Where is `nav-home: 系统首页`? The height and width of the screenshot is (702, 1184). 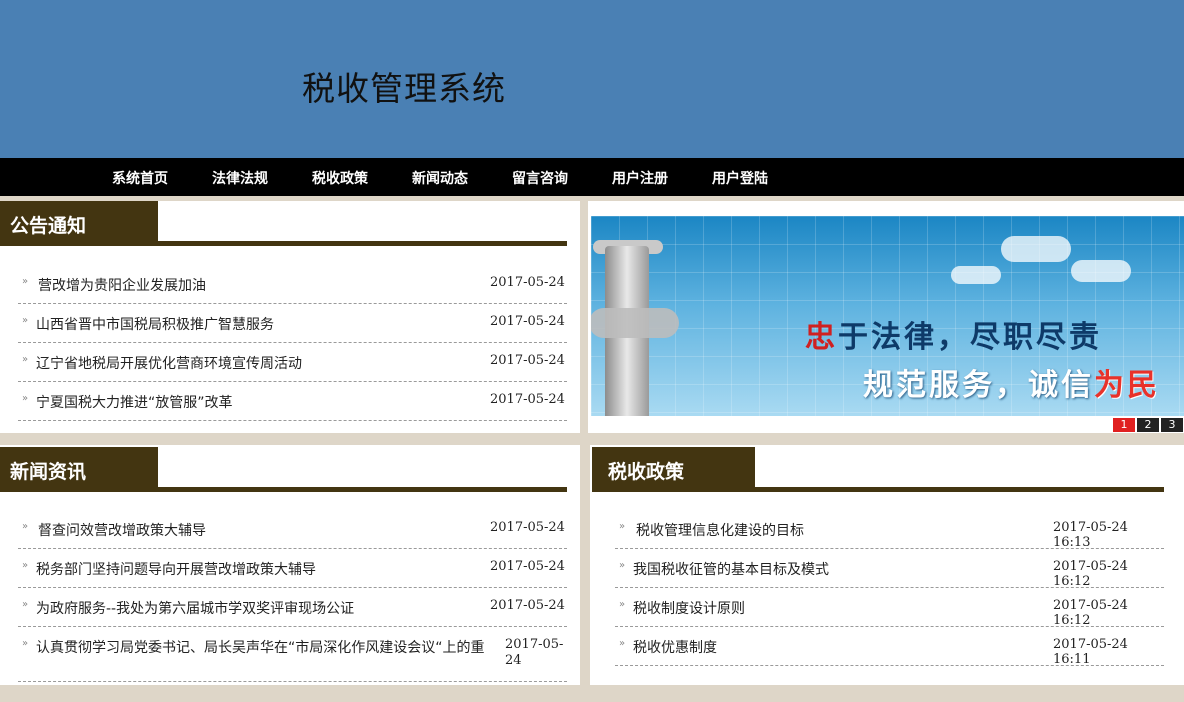
nav-home: 系统首页 is located at coordinates (140, 178).